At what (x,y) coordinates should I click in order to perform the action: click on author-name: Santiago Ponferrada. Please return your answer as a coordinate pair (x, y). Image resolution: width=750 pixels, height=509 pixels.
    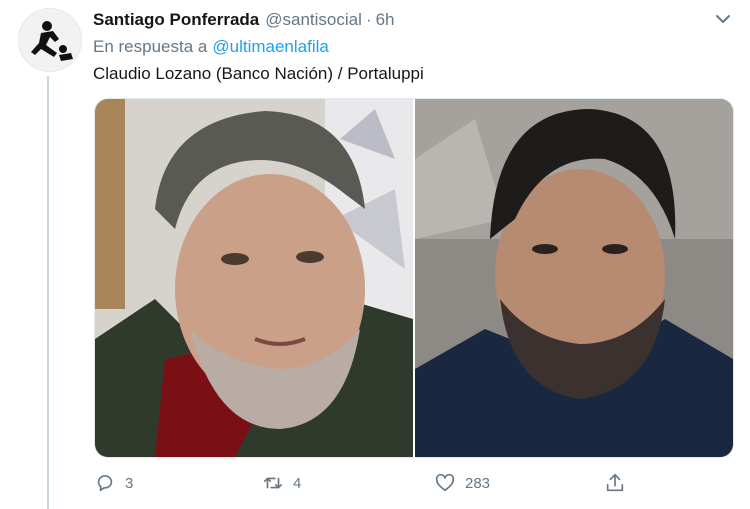
    Looking at the image, I should click on (176, 20).